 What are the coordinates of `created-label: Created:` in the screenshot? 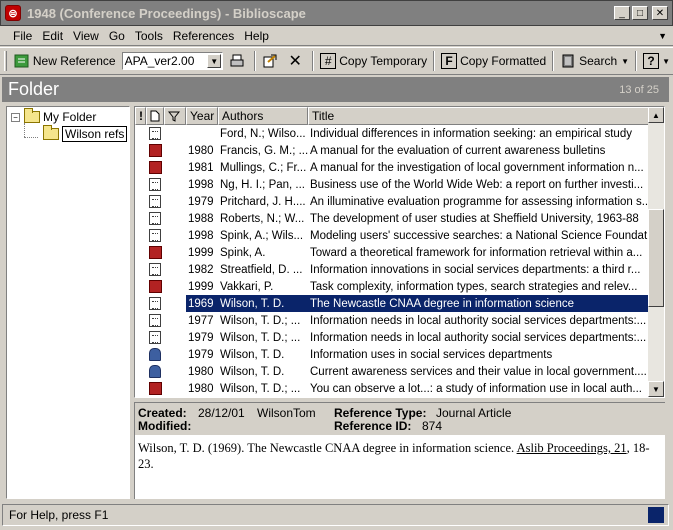 It's located at (162, 413).